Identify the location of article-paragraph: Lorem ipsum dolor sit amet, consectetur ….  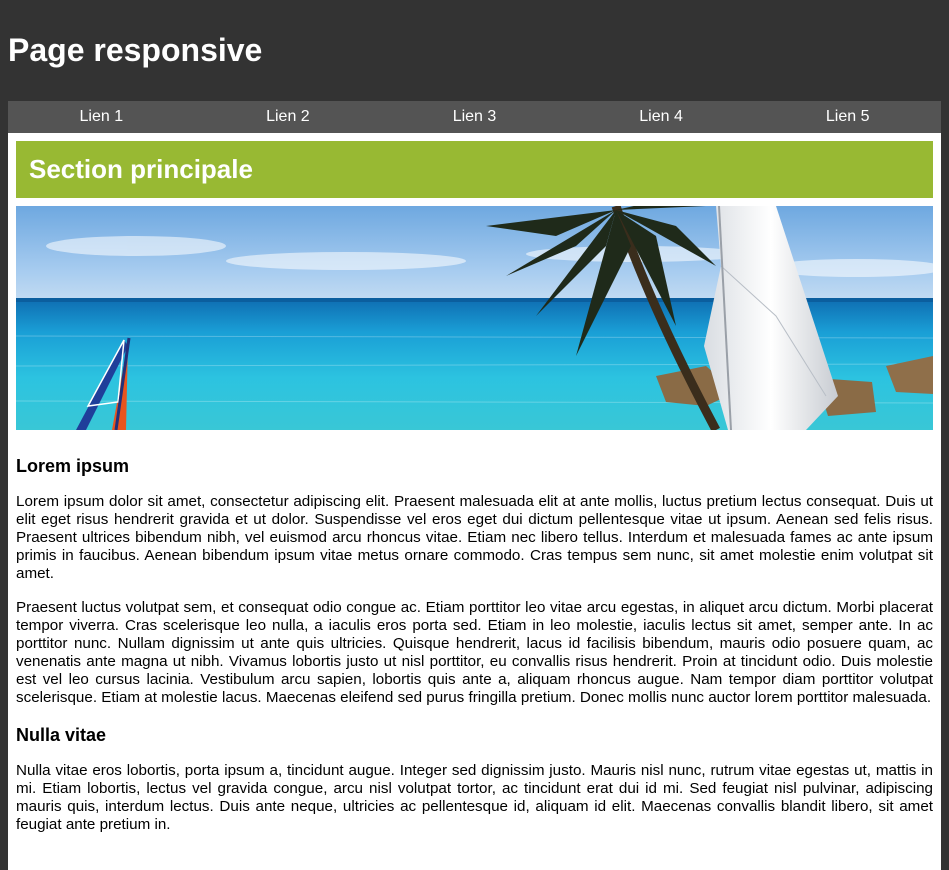
(474, 537).